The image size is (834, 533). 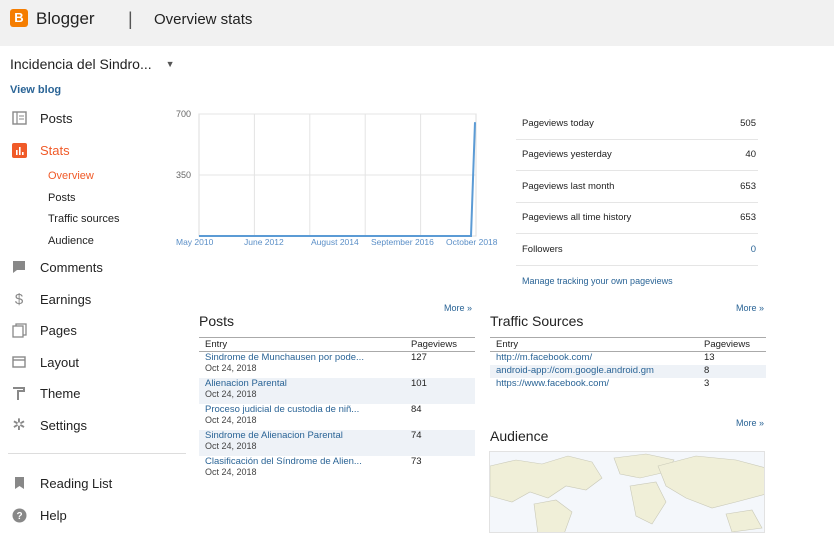 I want to click on stat-label: Pageviews all time history, so click(x=577, y=218).